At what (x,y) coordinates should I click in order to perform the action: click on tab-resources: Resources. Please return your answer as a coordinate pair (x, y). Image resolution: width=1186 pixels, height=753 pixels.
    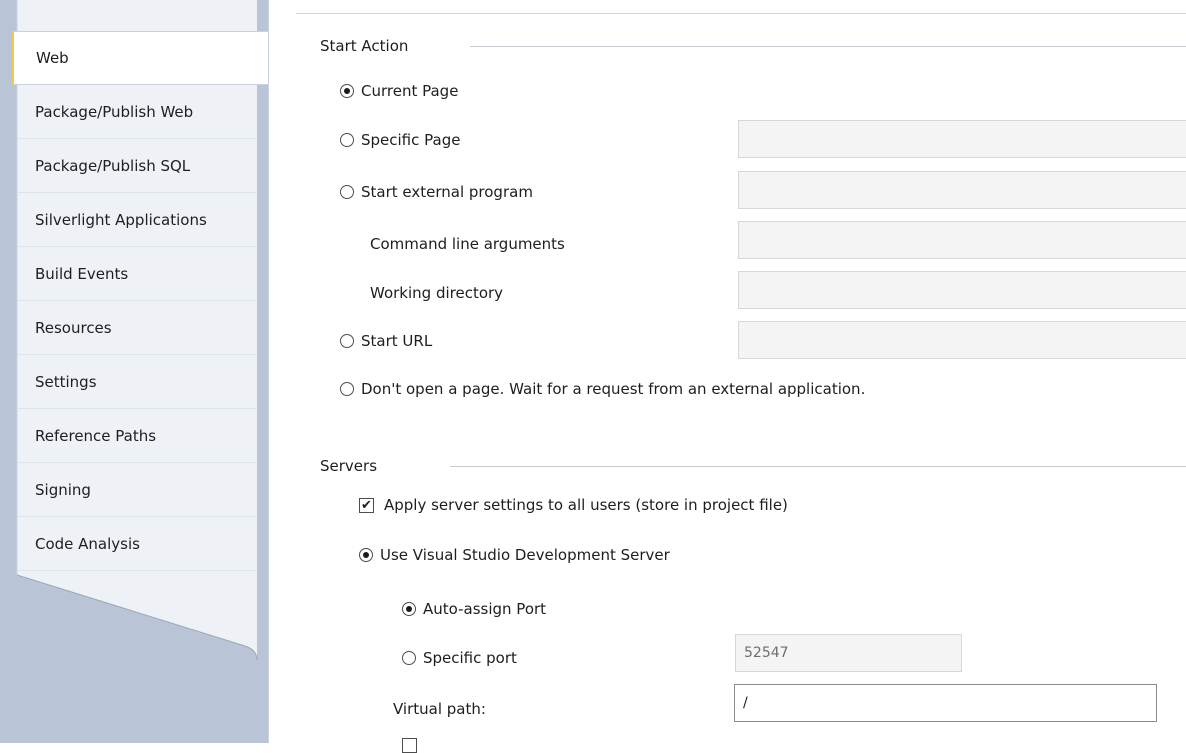
    Looking at the image, I should click on (137, 328).